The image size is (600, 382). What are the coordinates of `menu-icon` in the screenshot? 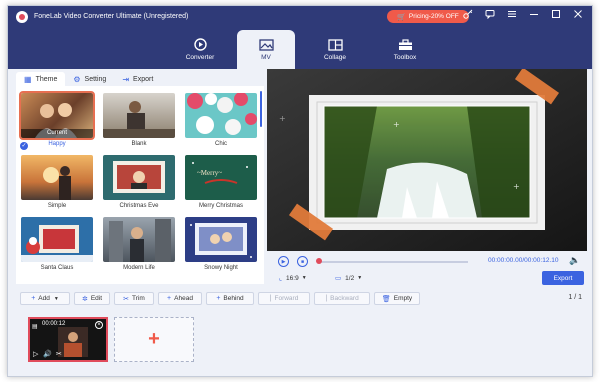 It's located at (512, 16).